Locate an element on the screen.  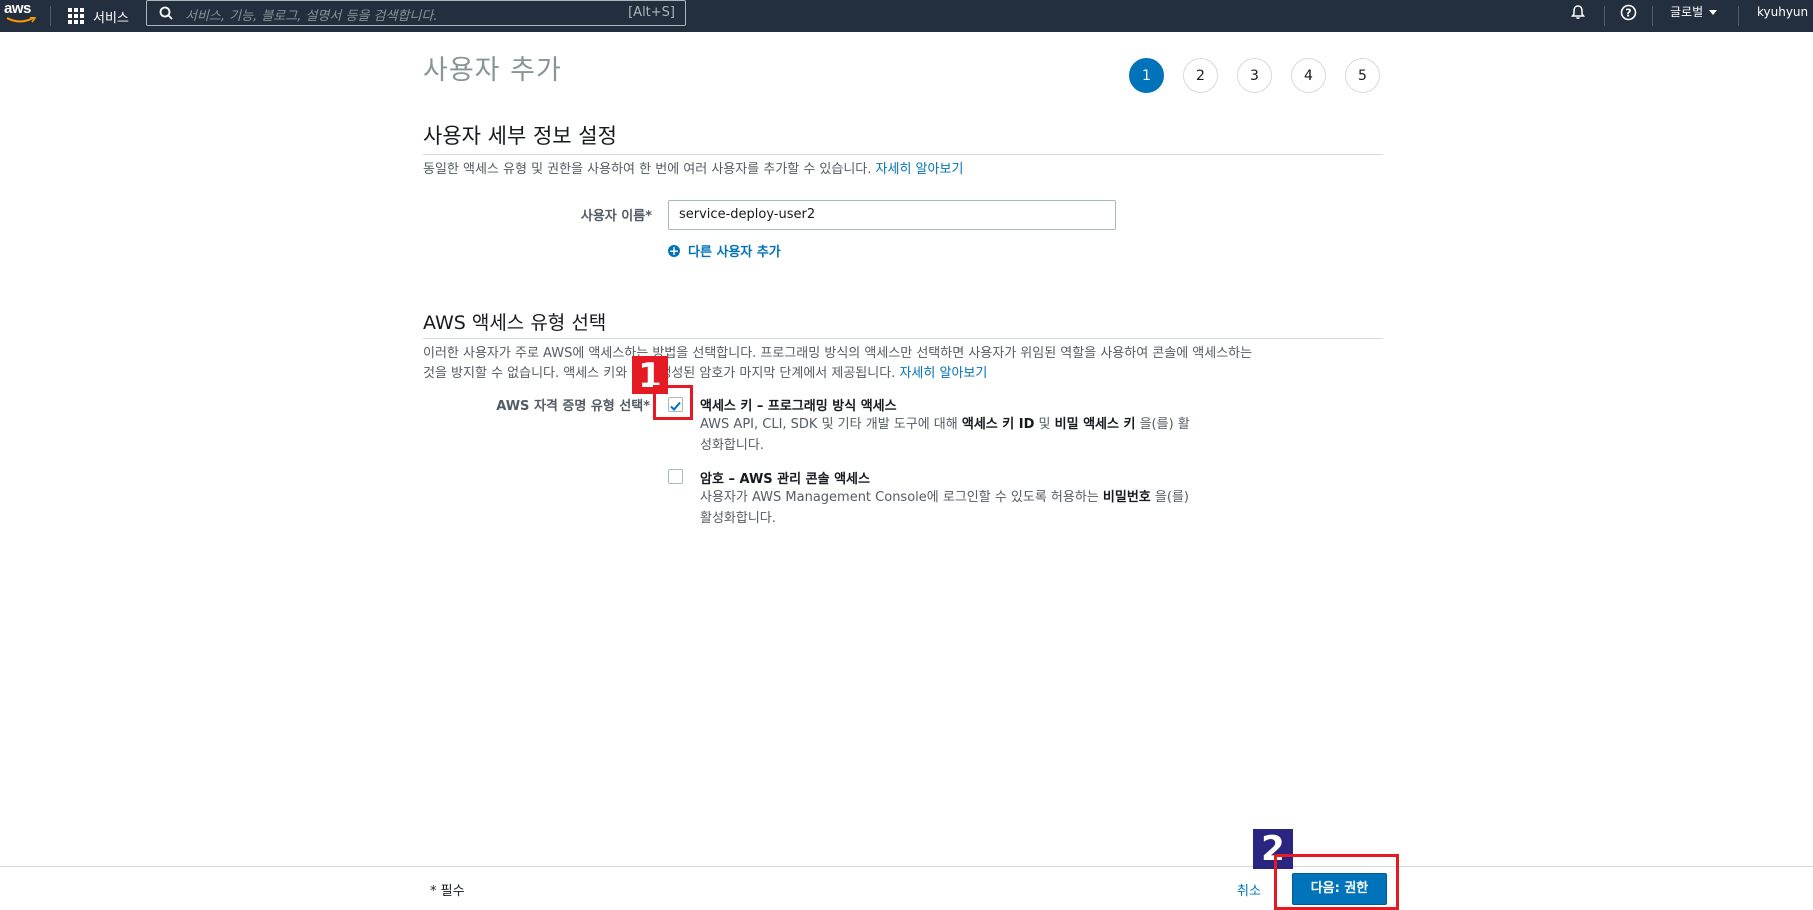
search-input: 서비스, 기능, 블로그, 설명서 등을 검색합니다. [Alt+S] is located at coordinates (416, 13).